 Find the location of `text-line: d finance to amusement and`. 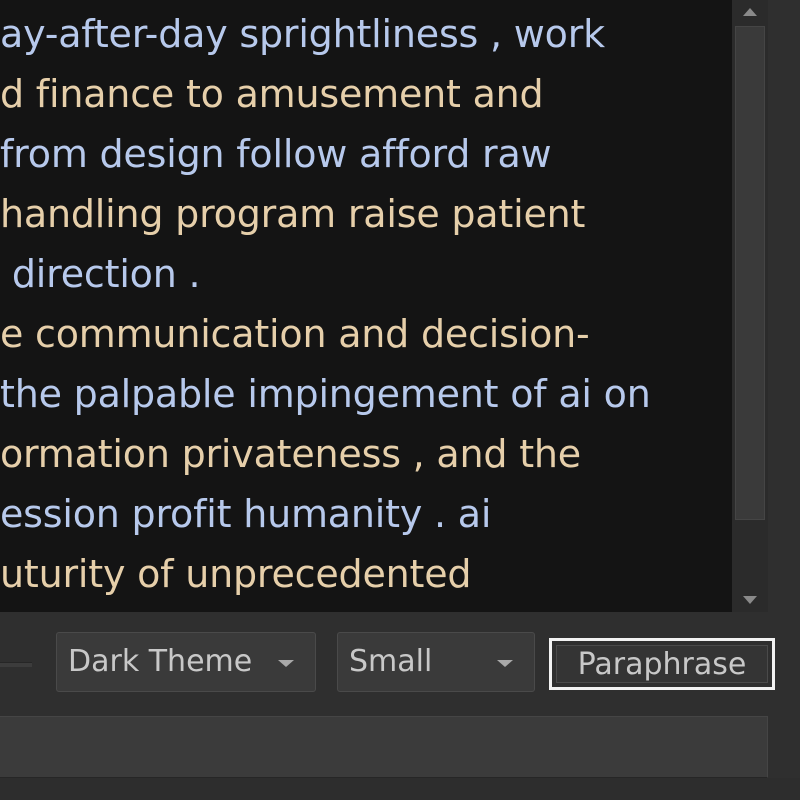

text-line: d finance to amusement and is located at coordinates (272, 94).